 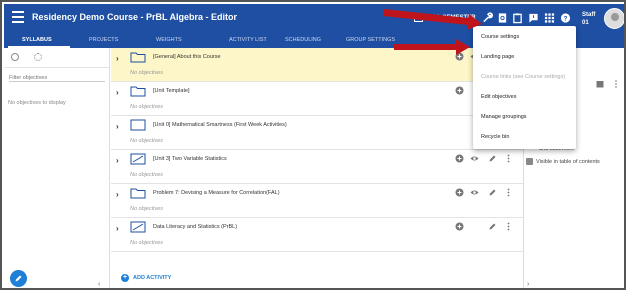 What do you see at coordinates (18, 18) in the screenshot?
I see `hamburger-menu-icon` at bounding box center [18, 18].